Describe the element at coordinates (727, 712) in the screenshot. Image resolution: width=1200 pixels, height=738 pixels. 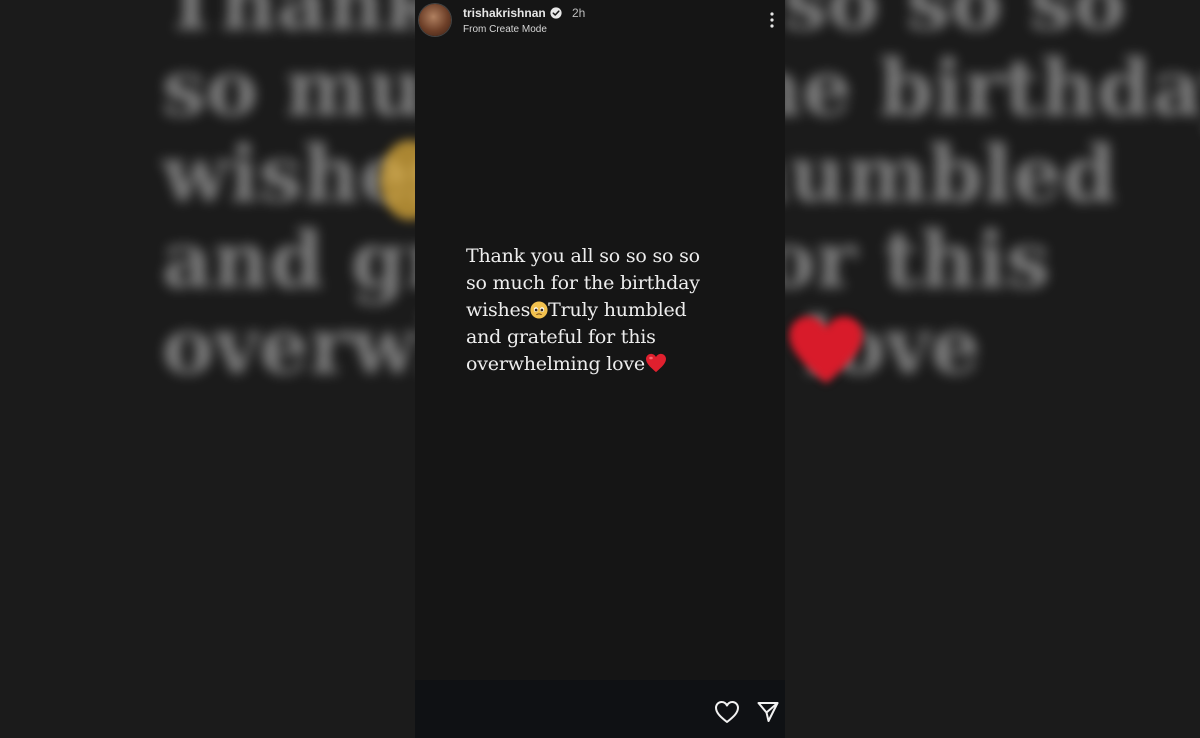
I see `heart-outline-icon` at that location.